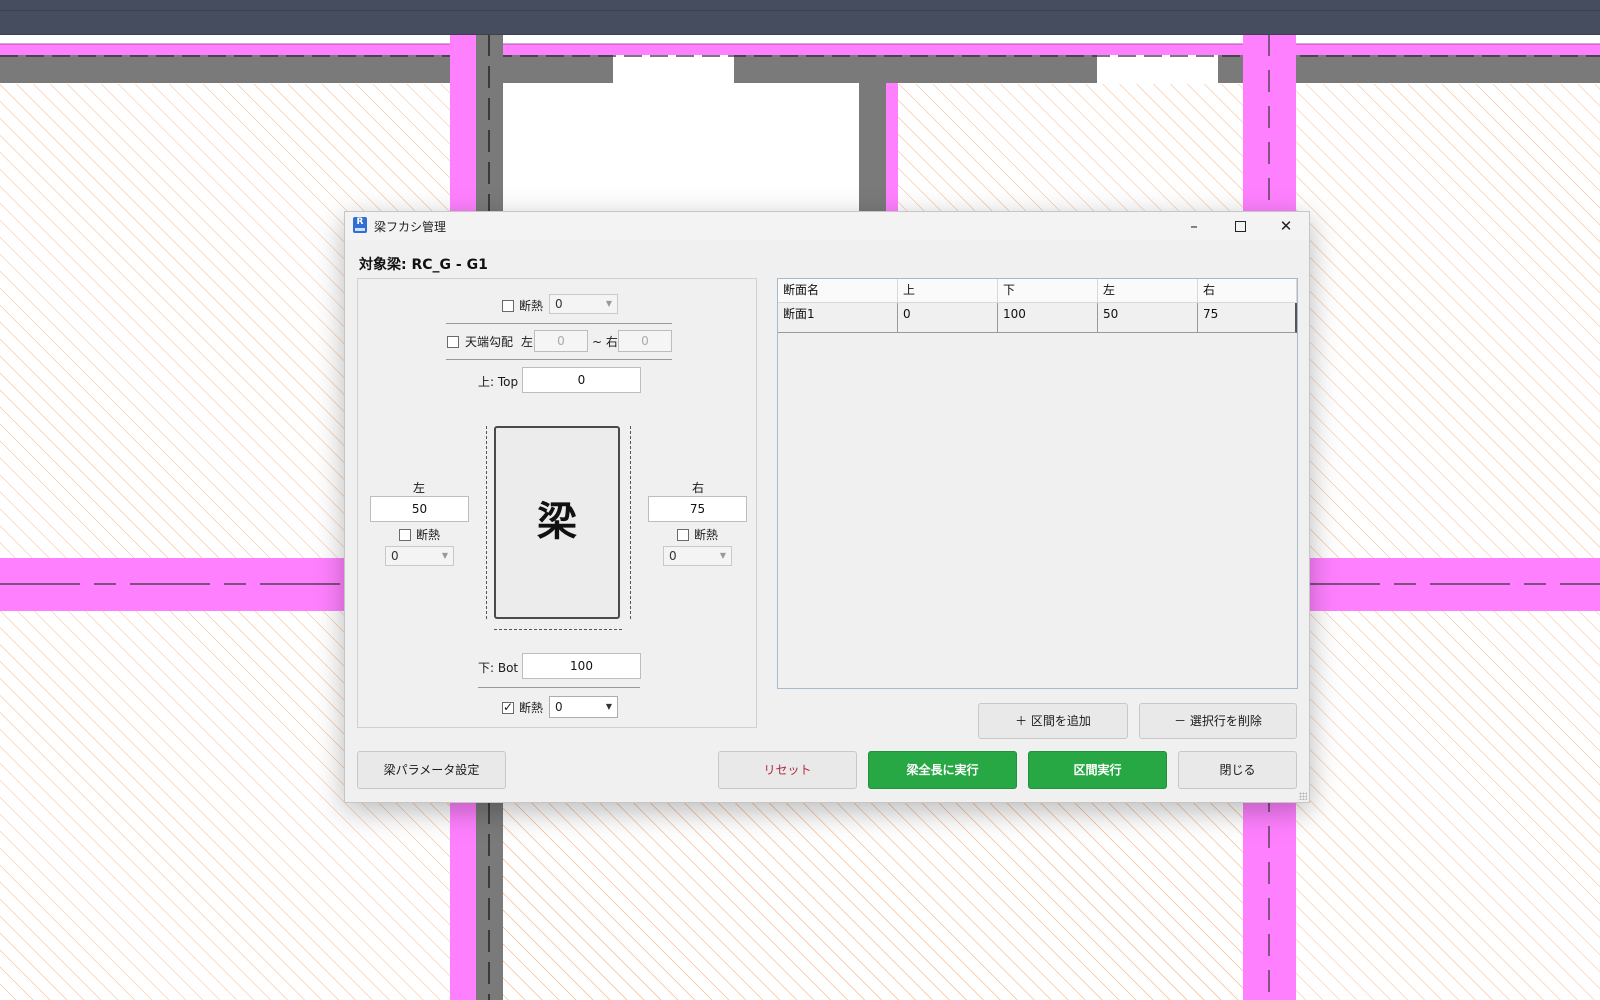 Image resolution: width=1600 pixels, height=1000 pixels. What do you see at coordinates (423, 265) in the screenshot?
I see `target-beam-label: 対象梁: RC_G - G1` at bounding box center [423, 265].